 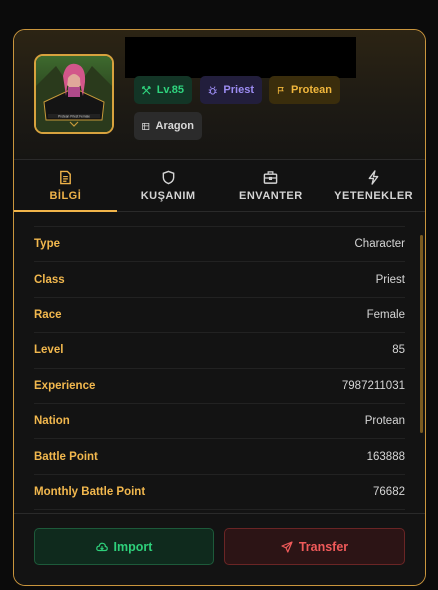 I want to click on import-button: Import, so click(x=124, y=546).